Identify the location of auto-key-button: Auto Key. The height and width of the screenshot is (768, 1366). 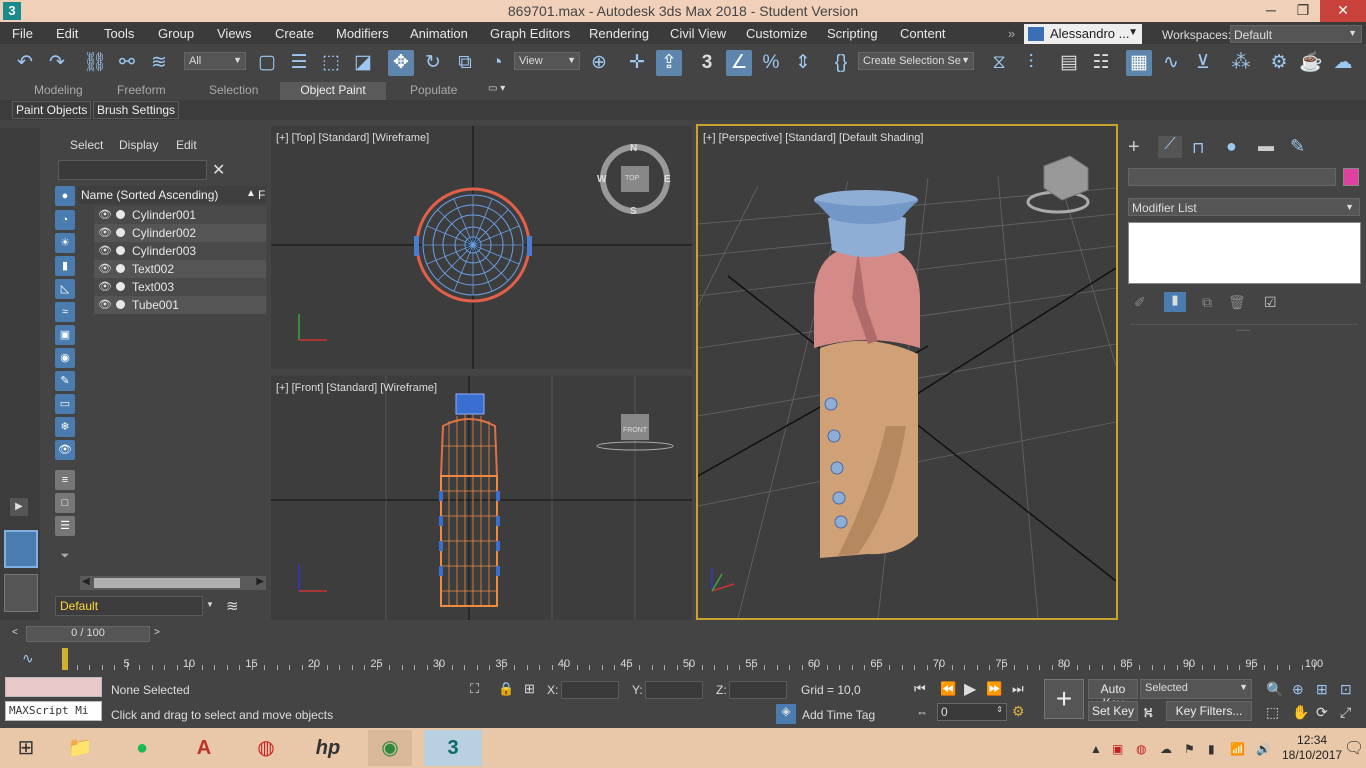
(1113, 694).